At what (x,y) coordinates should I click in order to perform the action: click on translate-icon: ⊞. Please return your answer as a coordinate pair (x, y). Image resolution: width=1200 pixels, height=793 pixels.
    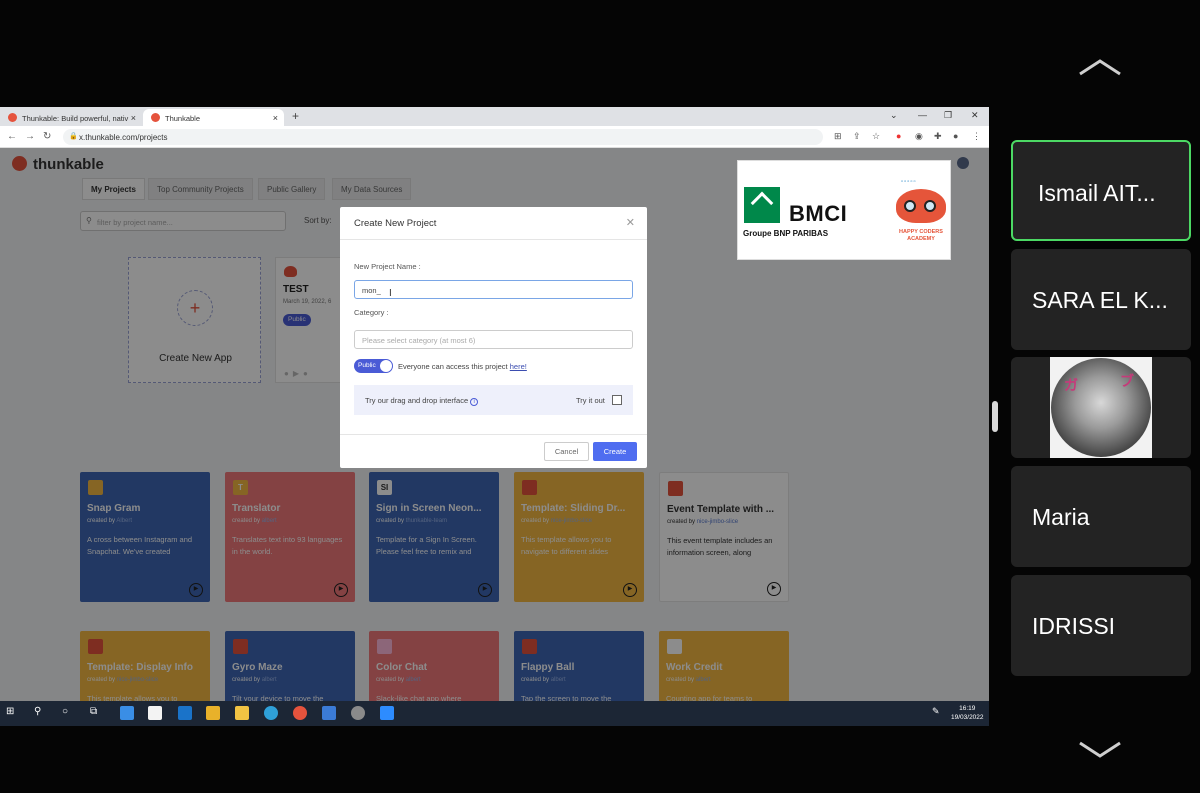
    Looking at the image, I should click on (838, 136).